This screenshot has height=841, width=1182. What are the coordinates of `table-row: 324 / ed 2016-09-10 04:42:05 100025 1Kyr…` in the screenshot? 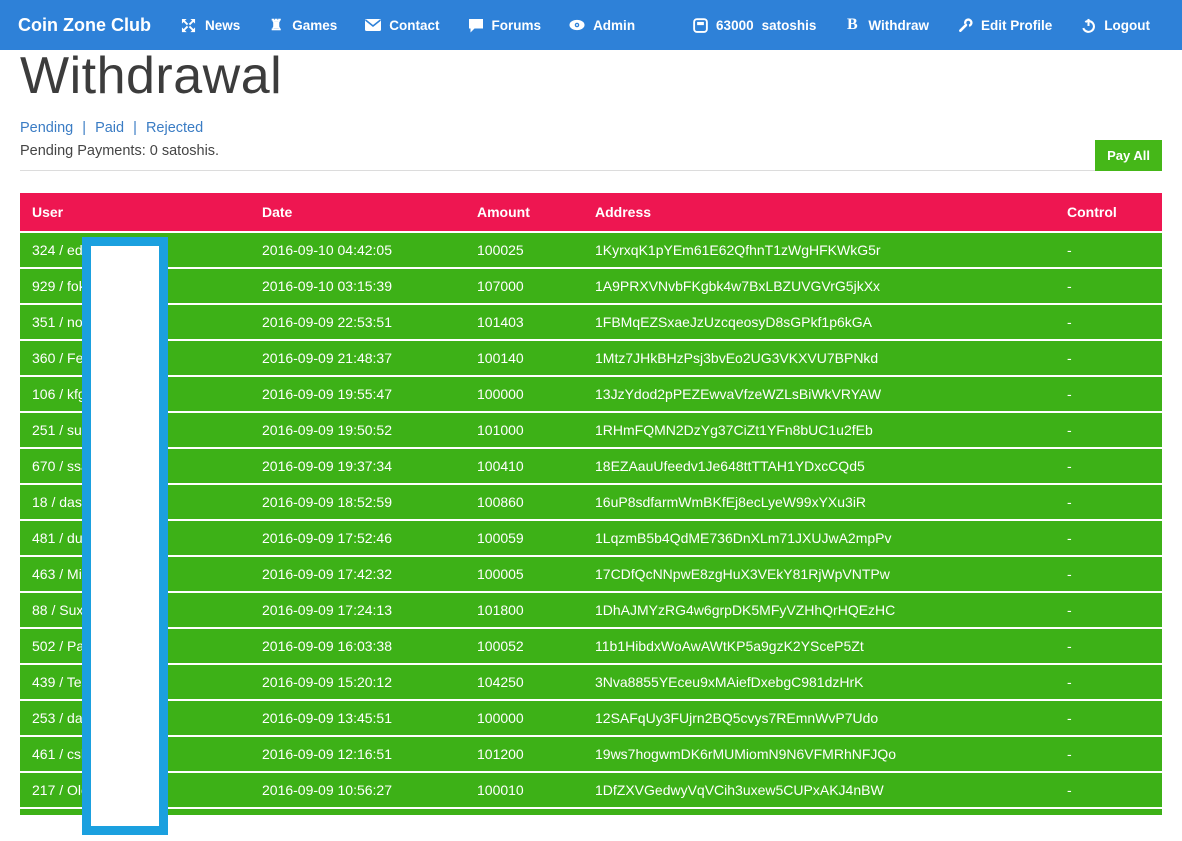 It's located at (591, 249).